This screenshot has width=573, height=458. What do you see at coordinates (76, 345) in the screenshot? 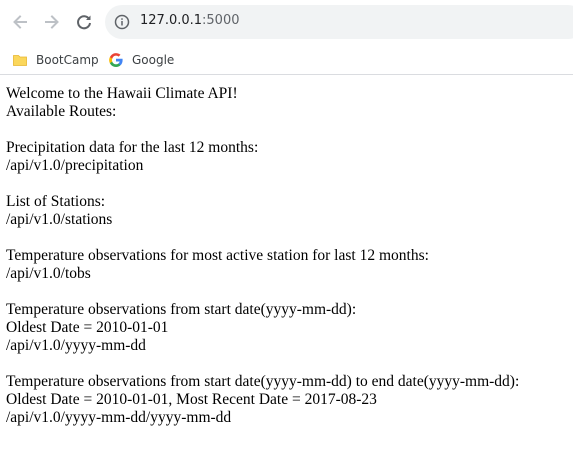
I see `start-date-route: /api/v1.0/yyyy-mm-dd` at bounding box center [76, 345].